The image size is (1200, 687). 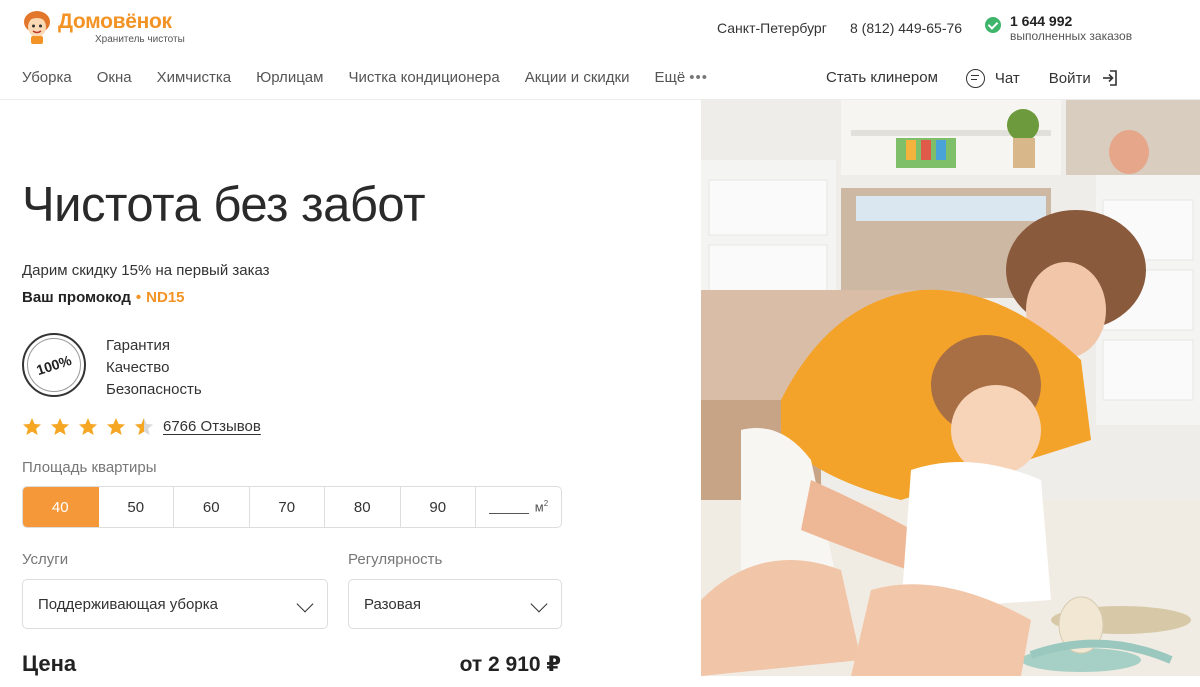 I want to click on discount-text: Дарим скидку 15% на первый заказ, so click(x=146, y=270).